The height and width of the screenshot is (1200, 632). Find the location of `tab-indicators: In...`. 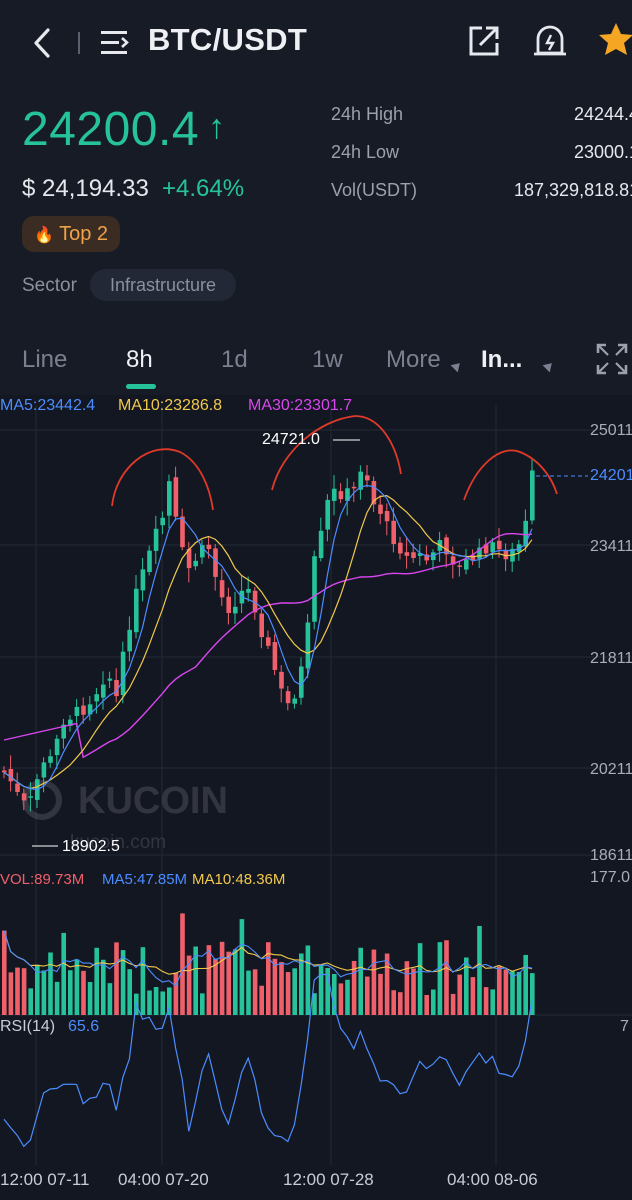

tab-indicators: In... is located at coordinates (501, 360).